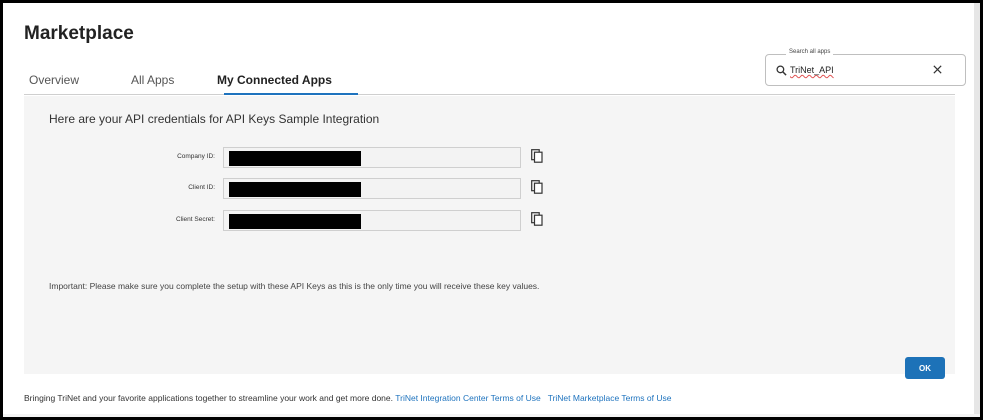 The width and height of the screenshot is (983, 420). What do you see at coordinates (79, 33) in the screenshot?
I see `page-title: Marketplace` at bounding box center [79, 33].